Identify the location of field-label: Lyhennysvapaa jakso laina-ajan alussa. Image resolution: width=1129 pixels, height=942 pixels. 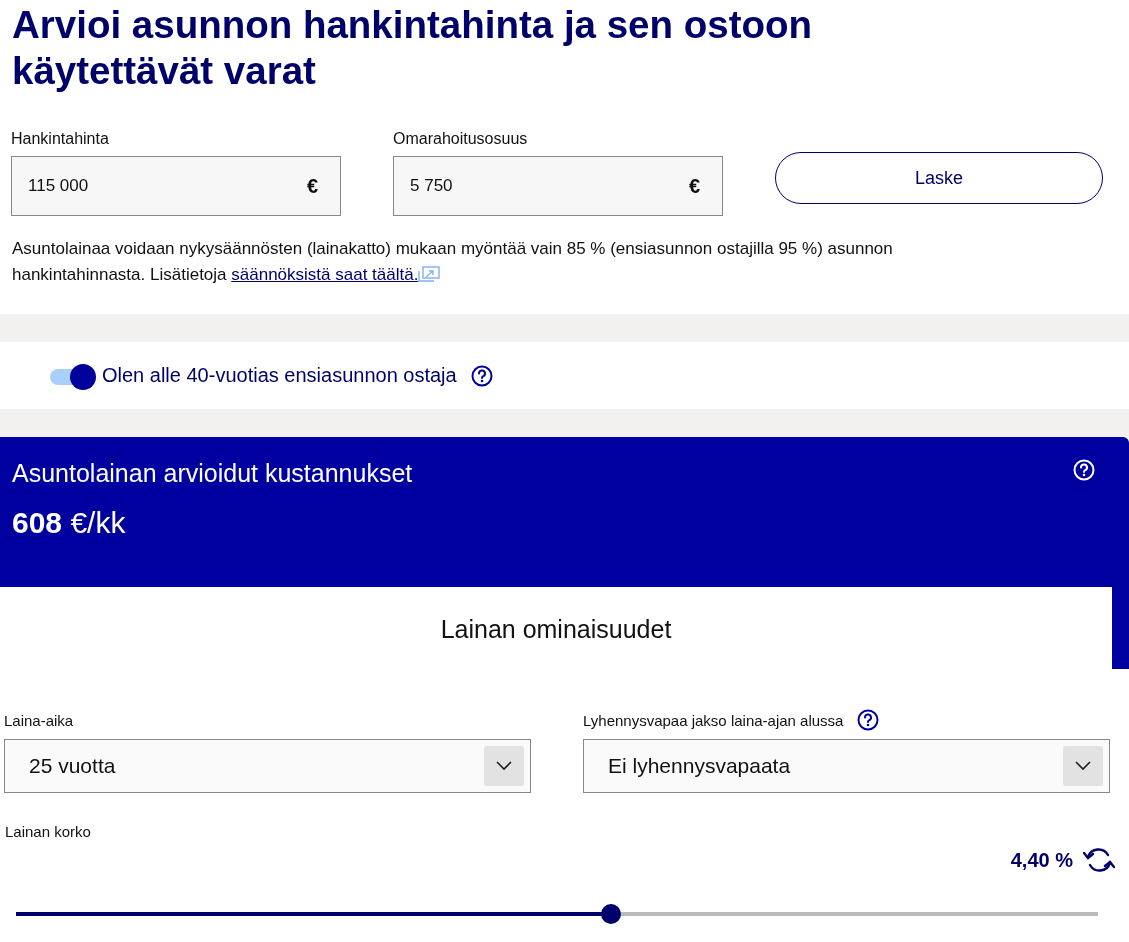
(713, 720).